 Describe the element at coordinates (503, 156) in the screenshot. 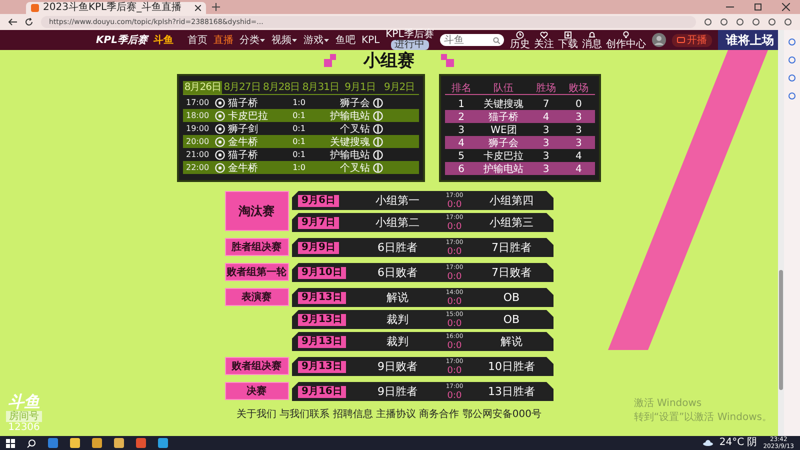

I see `table-cell-text: 卡皮巴拉` at that location.